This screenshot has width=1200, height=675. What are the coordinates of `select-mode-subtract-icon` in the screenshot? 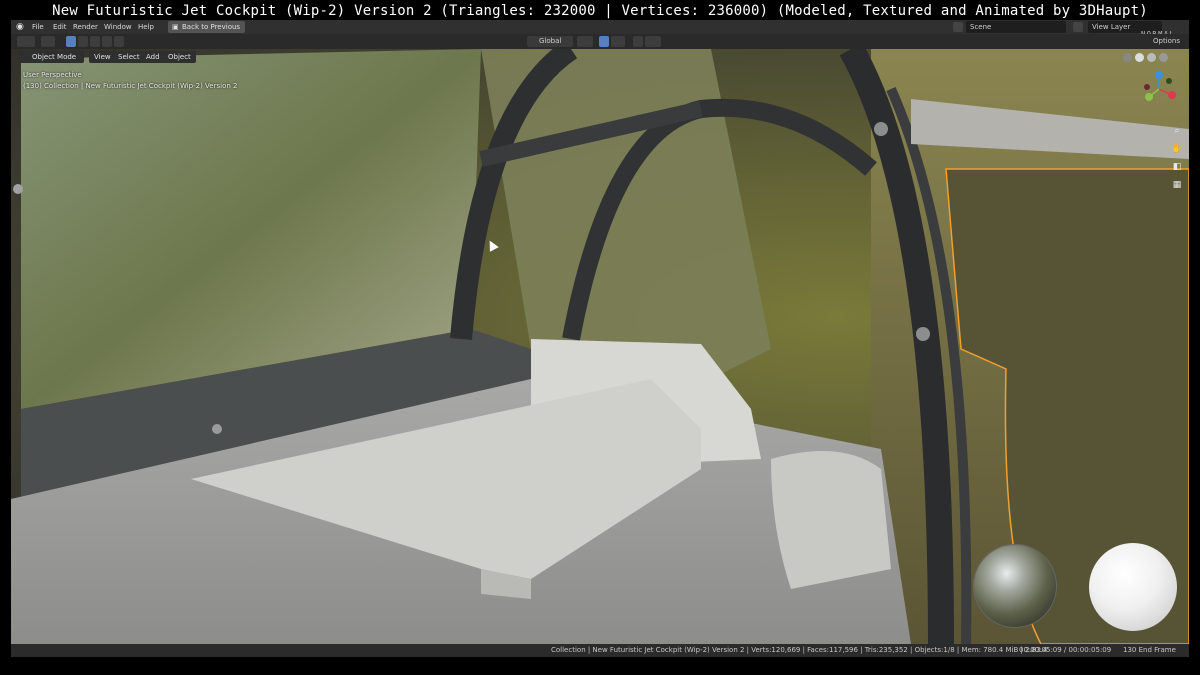 It's located at (95, 41).